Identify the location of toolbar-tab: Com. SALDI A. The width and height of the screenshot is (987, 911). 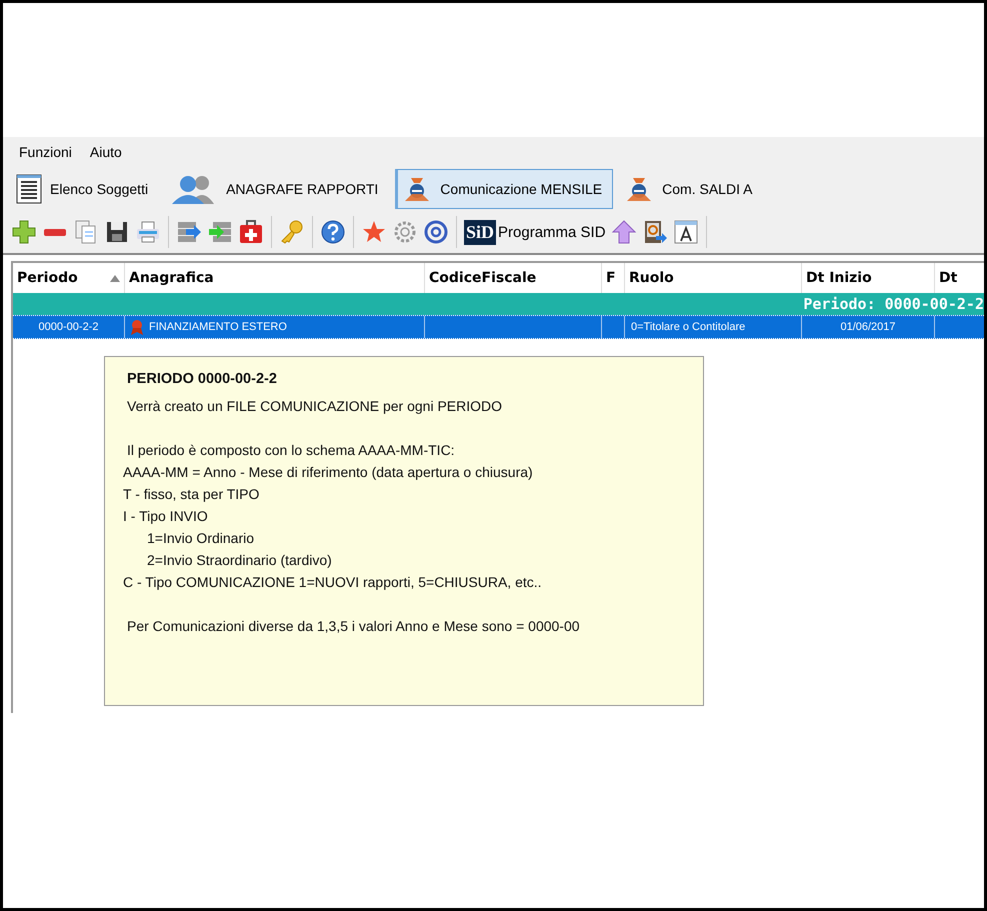
(691, 189).